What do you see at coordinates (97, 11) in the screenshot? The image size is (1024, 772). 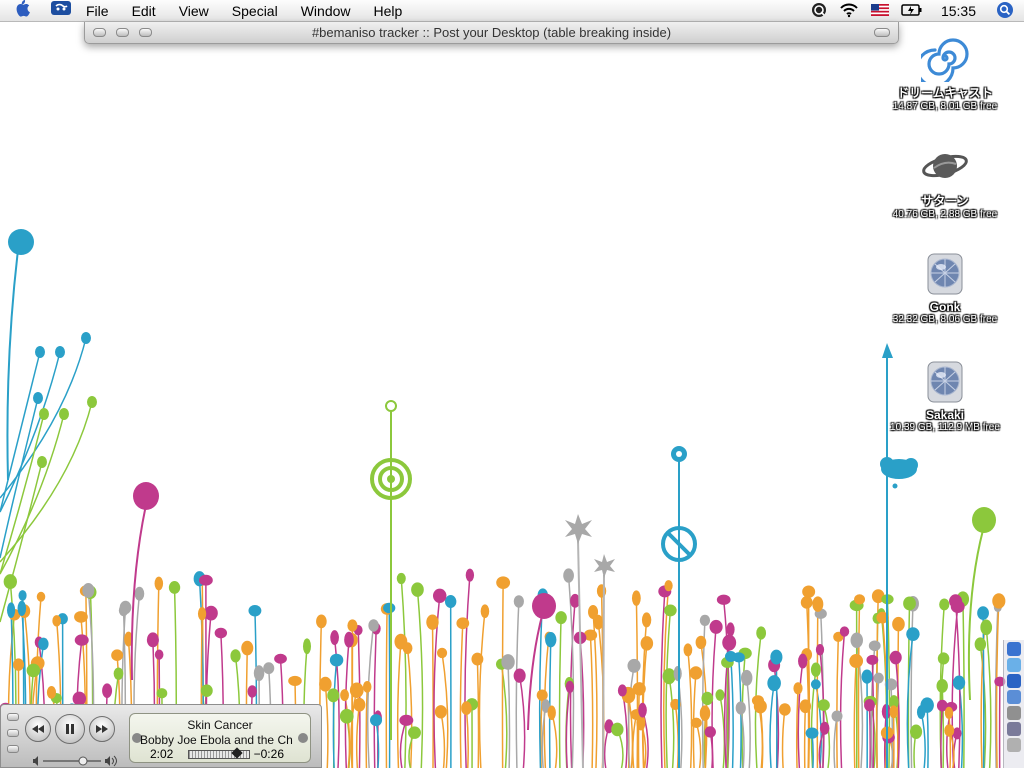 I see `menu-file: File` at bounding box center [97, 11].